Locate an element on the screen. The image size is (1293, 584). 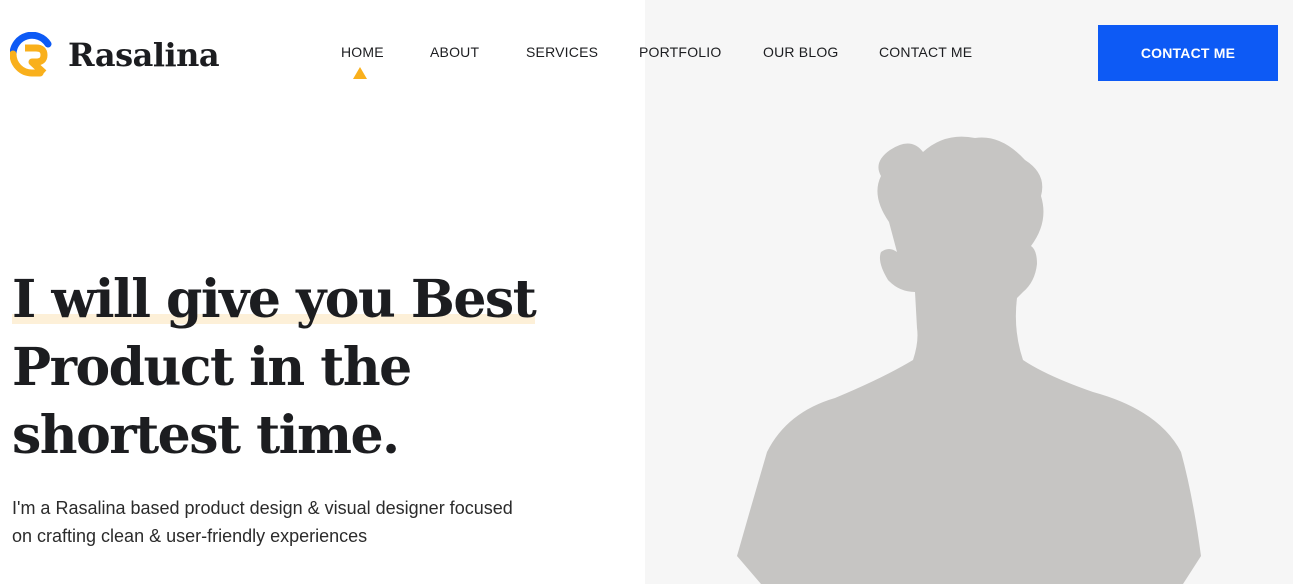
hero-title-line-1: I will give you Best is located at coordinates (292, 300).